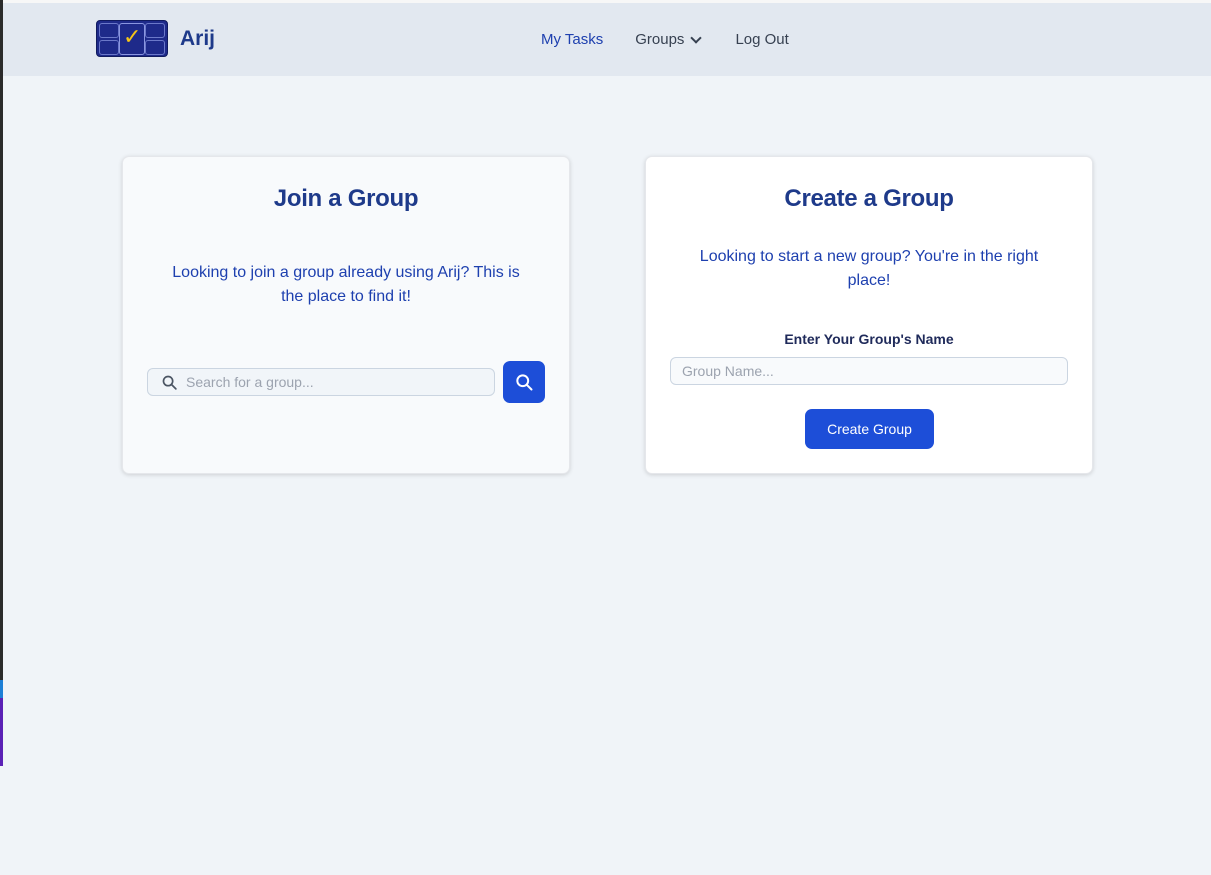  I want to click on join-group-title: Join a Group, so click(346, 198).